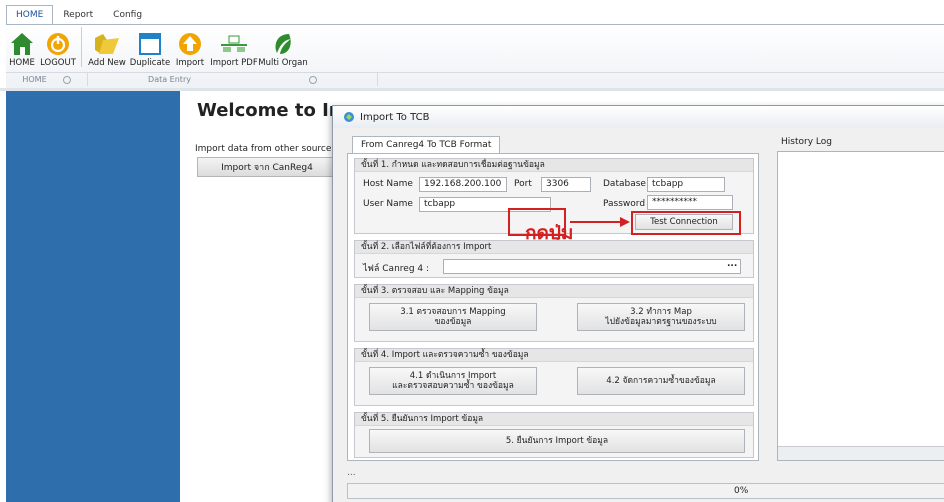 The width and height of the screenshot is (944, 502). What do you see at coordinates (426, 145) in the screenshot?
I see `tab-canreg4-to-tcb: From Canreg4 To TCB Format` at bounding box center [426, 145].